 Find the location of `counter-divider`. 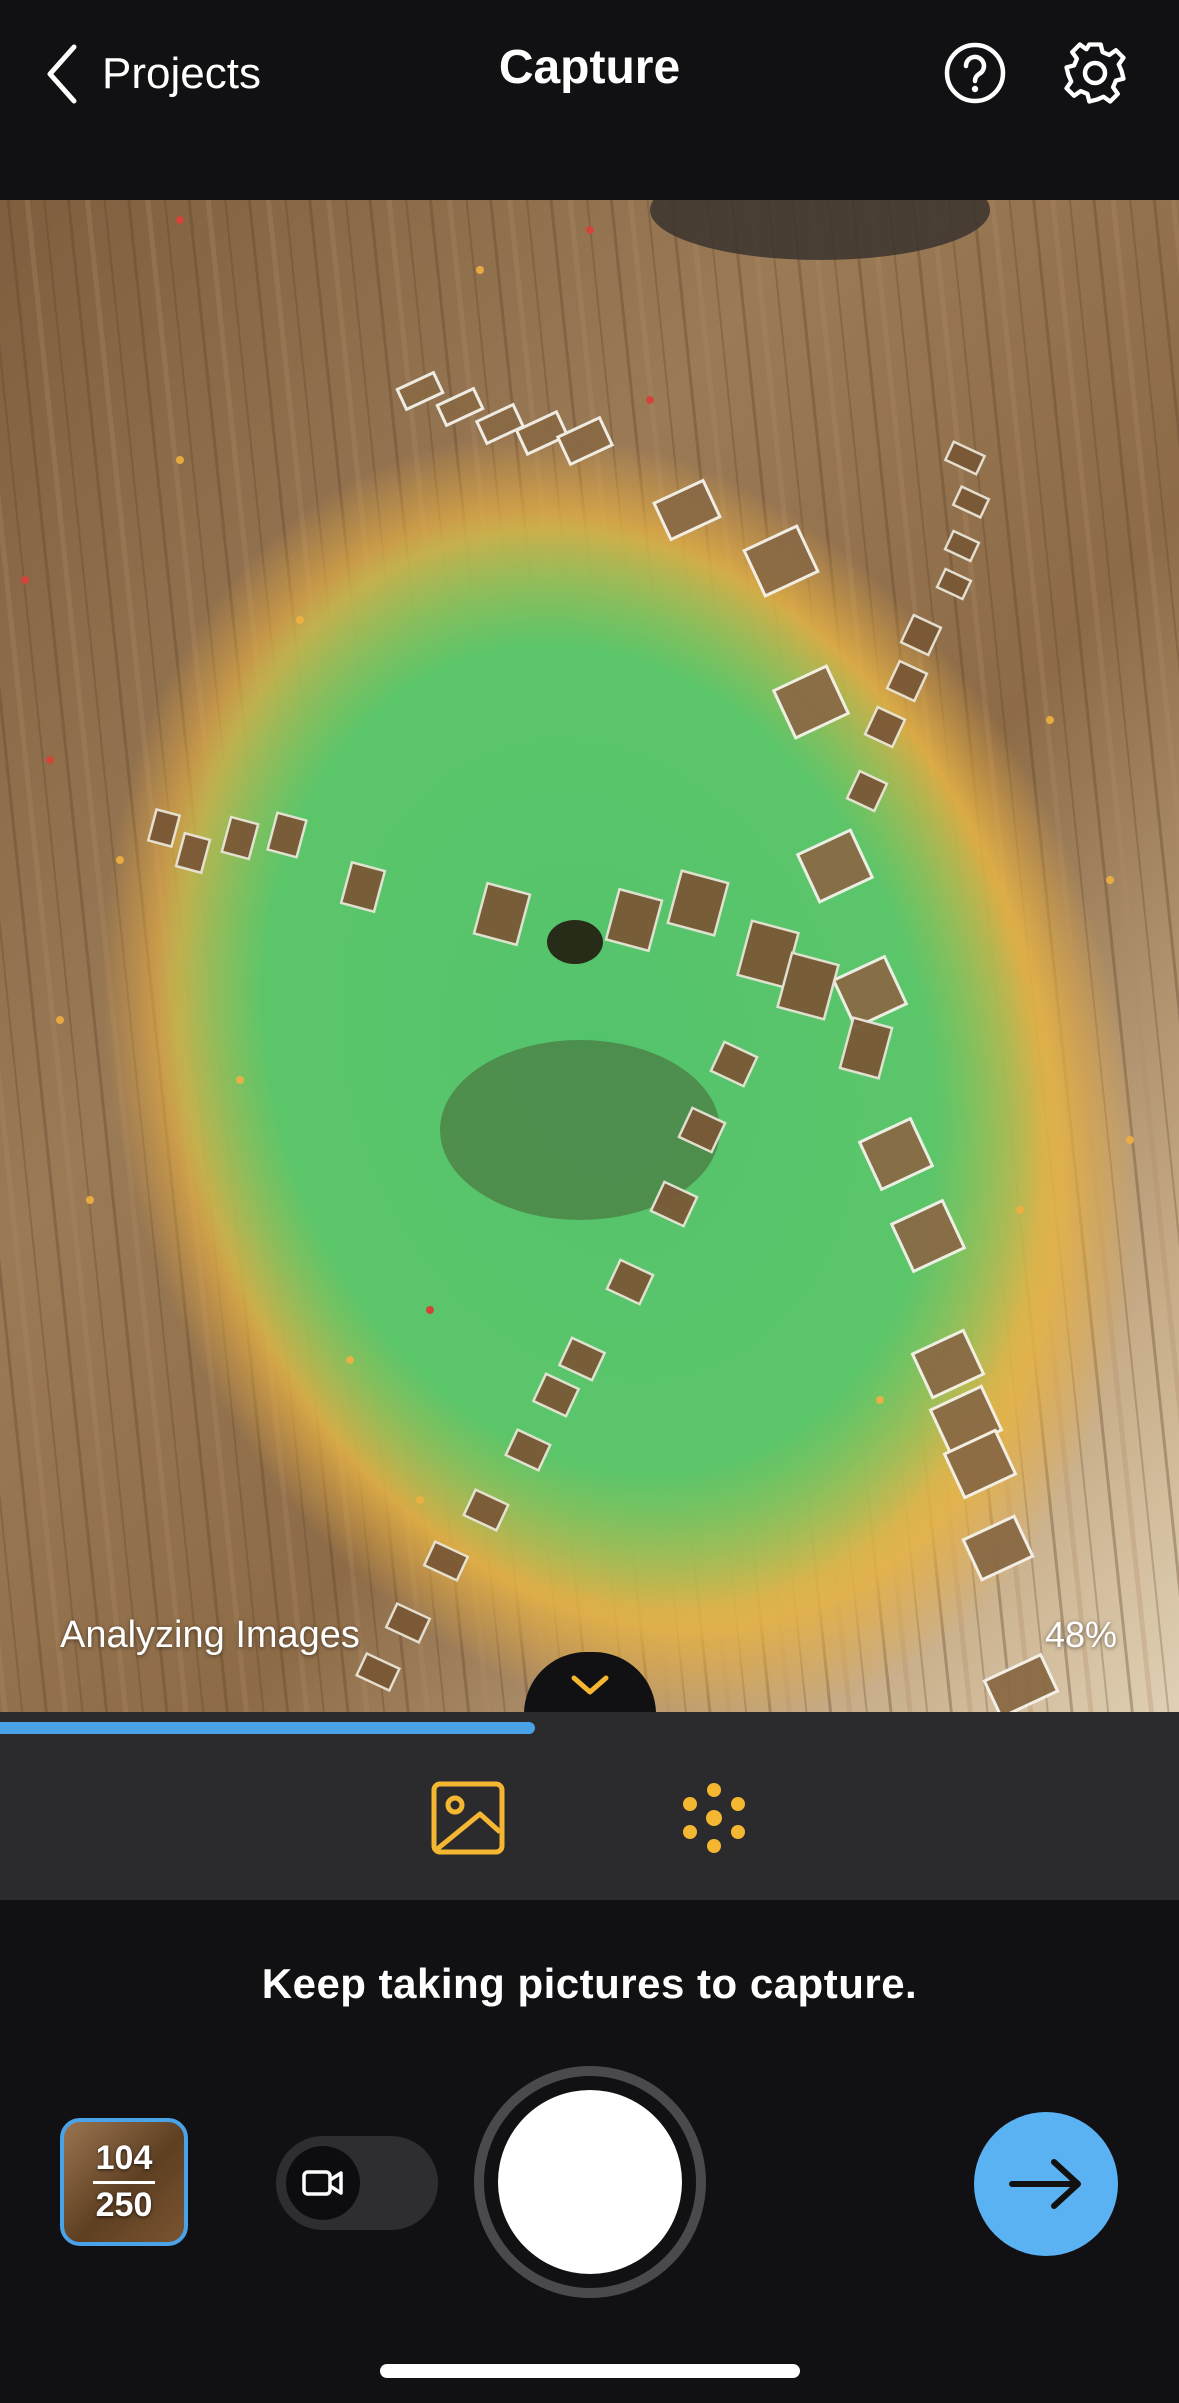

counter-divider is located at coordinates (124, 2182).